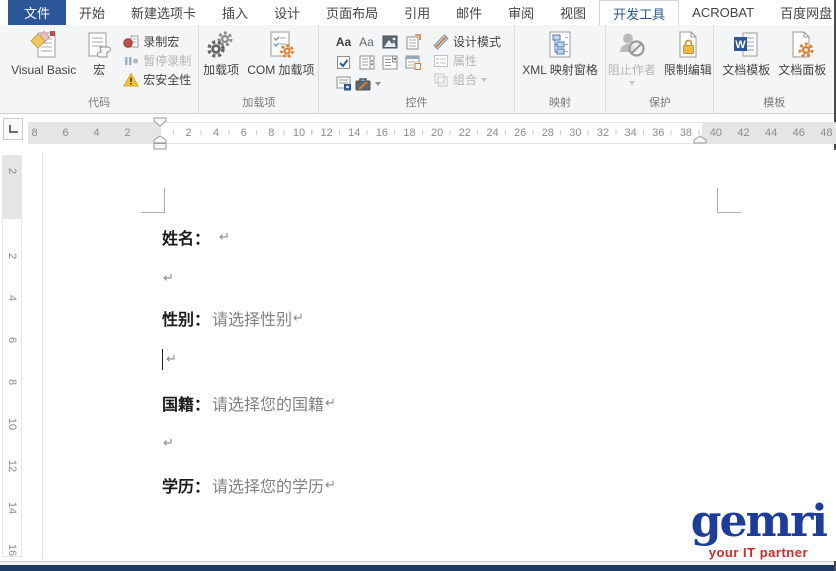  I want to click on restrict-editing-label: 限制编辑, so click(687, 70).